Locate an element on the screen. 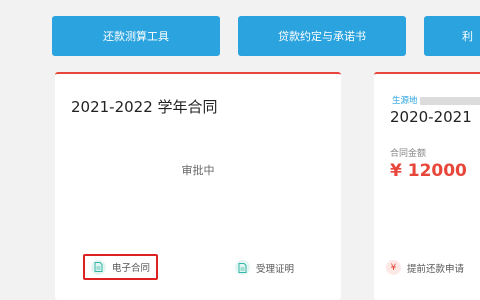  e-contract-button: 电子合同 is located at coordinates (121, 267).